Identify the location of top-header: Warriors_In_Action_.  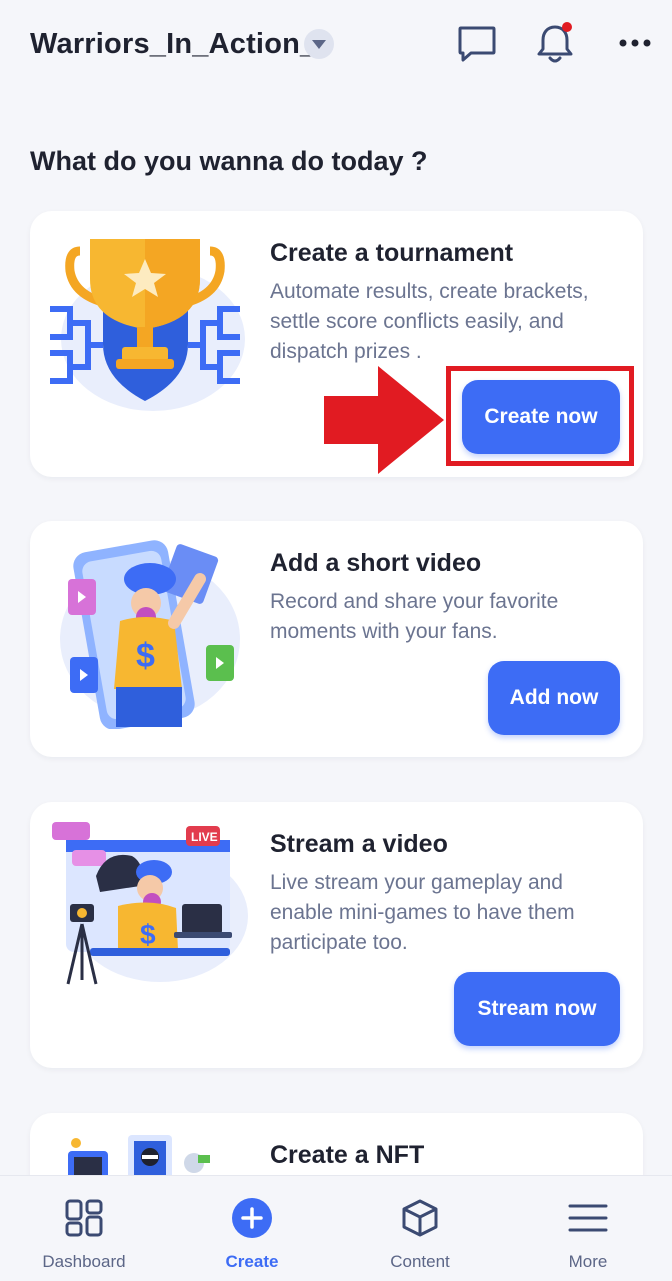
(336, 46).